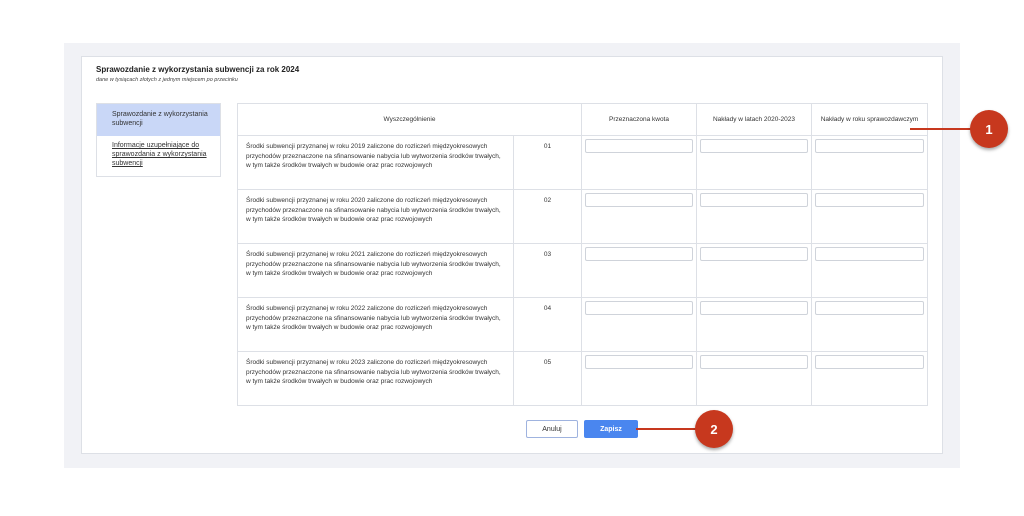 Image resolution: width=1024 pixels, height=516 pixels. Describe the element at coordinates (869, 119) in the screenshot. I see `column-header-expenditure-reporting-year: Nakłady w roku sprawozdawczym` at that location.